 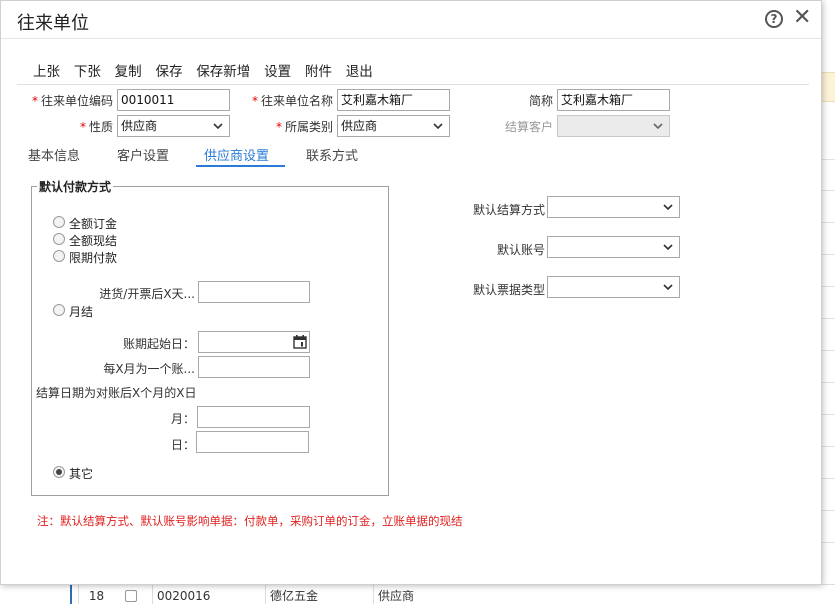 I want to click on dialog-title: 往来单位, so click(x=53, y=23).